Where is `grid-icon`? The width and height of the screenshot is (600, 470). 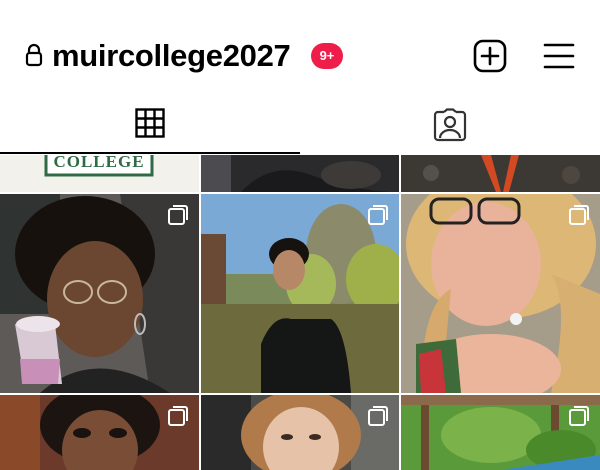
grid-icon is located at coordinates (150, 123).